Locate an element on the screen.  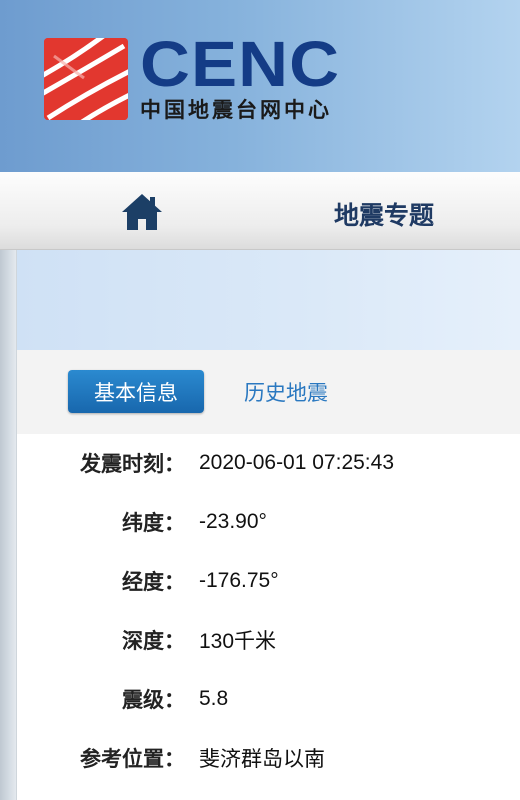
info-label: 深度： is located at coordinates (153, 641).